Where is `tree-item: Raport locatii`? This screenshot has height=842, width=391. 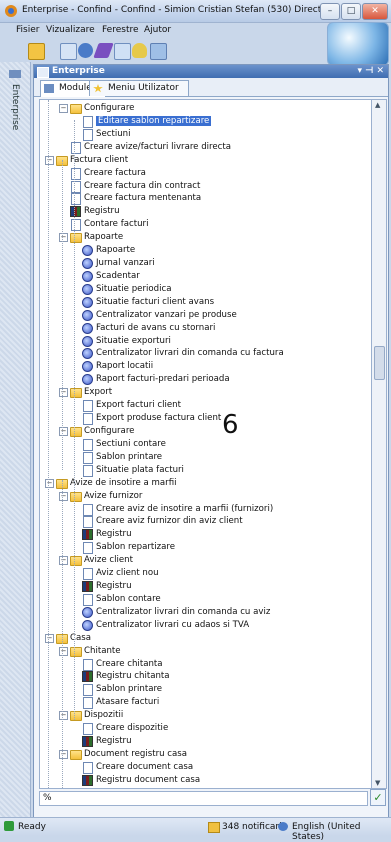
tree-item: Raport locatii is located at coordinates (117, 366).